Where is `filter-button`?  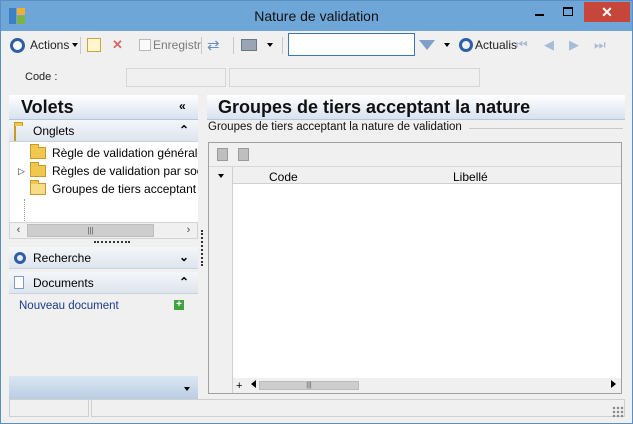
filter-button is located at coordinates (427, 45).